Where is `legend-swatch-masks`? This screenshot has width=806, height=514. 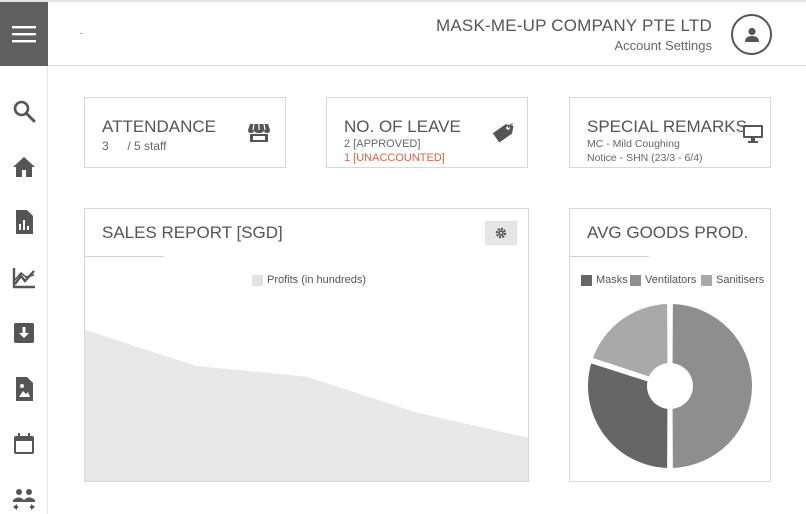
legend-swatch-masks is located at coordinates (586, 280).